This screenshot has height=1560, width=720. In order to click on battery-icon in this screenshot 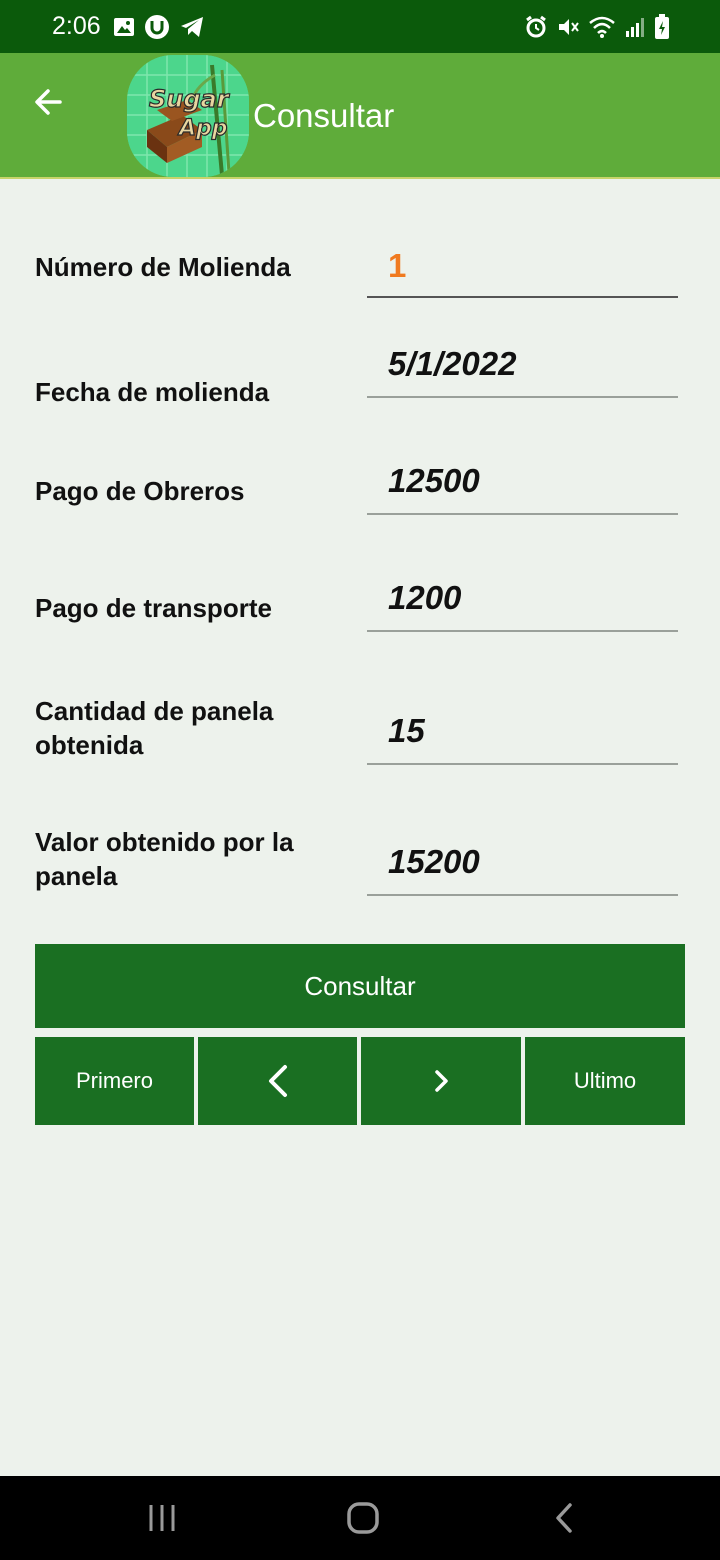, I will do `click(662, 29)`.